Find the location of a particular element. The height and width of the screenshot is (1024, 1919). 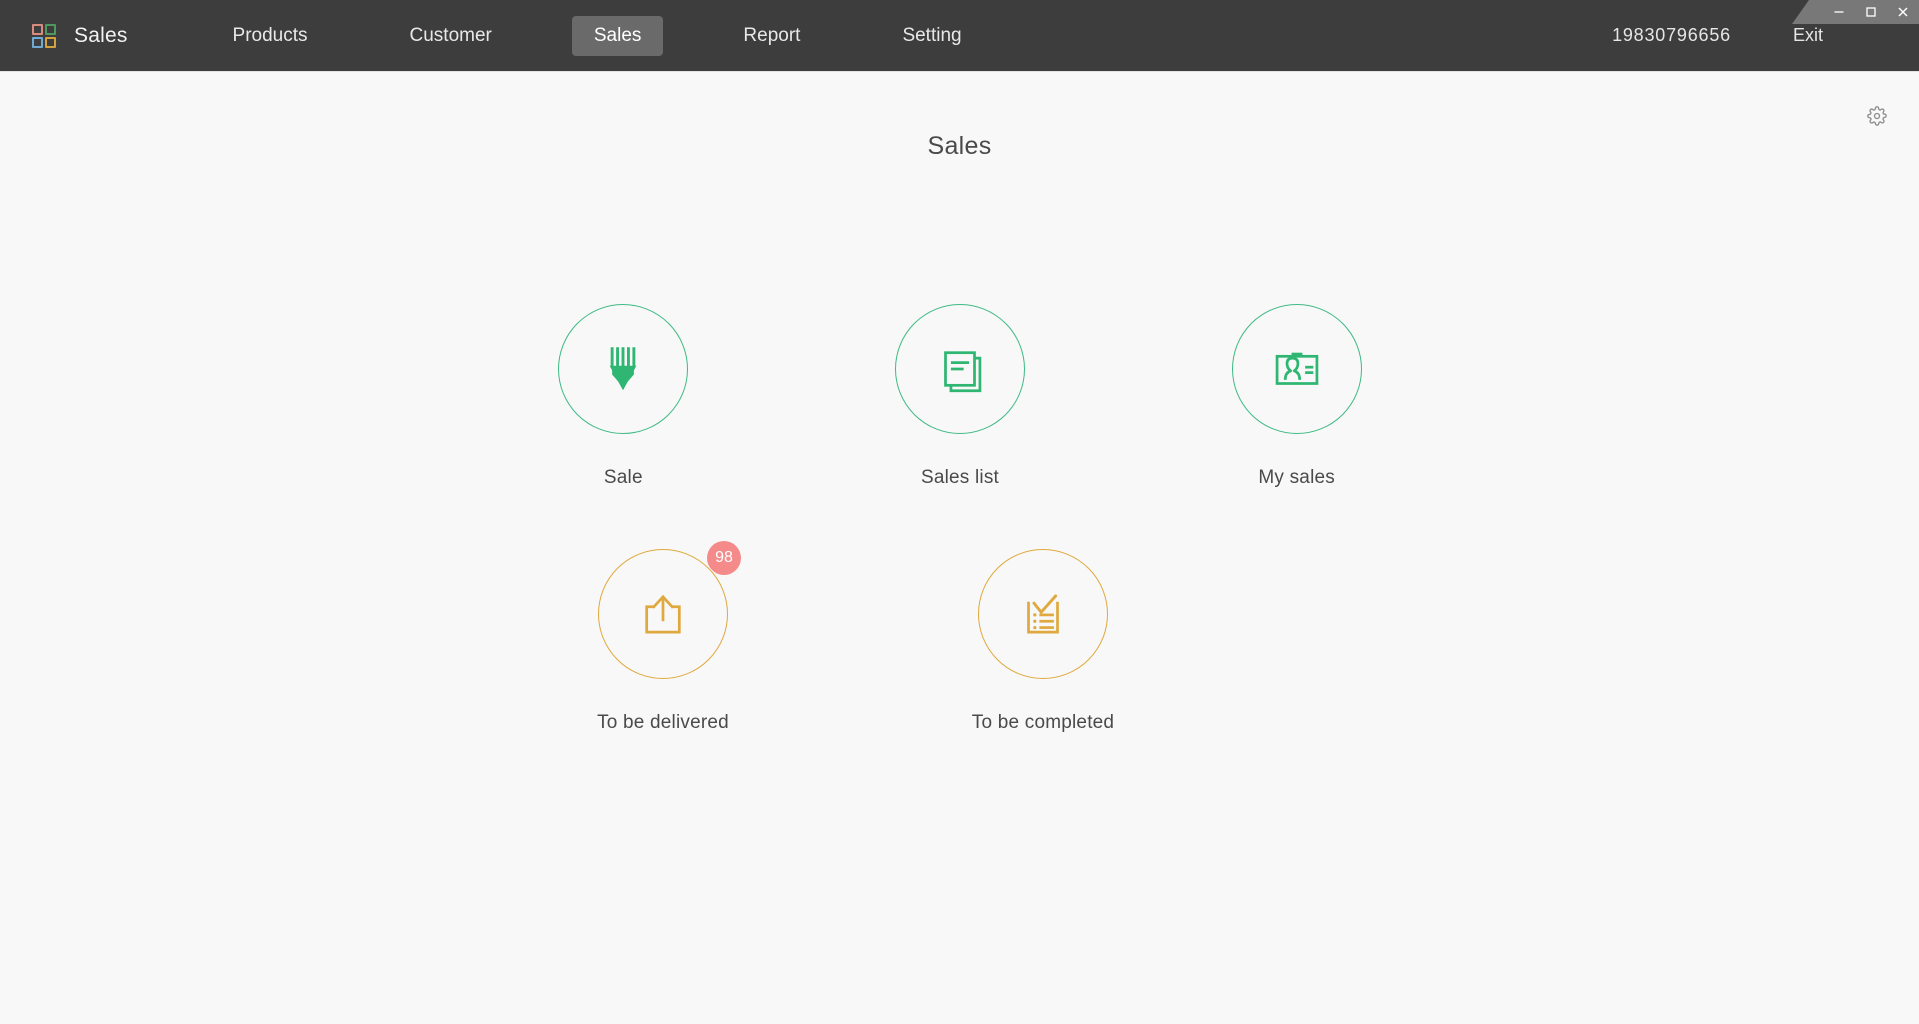

window-controls is located at coordinates (1855, 12).